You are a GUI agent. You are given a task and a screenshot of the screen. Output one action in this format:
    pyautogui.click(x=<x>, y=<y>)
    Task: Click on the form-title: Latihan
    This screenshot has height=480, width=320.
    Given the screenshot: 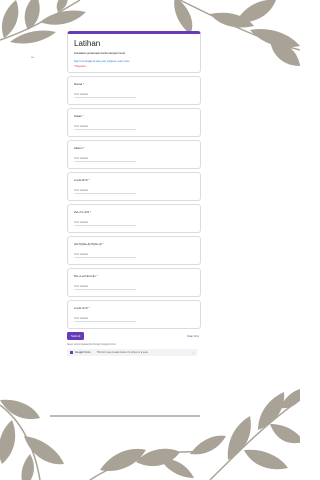 What is the action you would take?
    pyautogui.click(x=87, y=43)
    